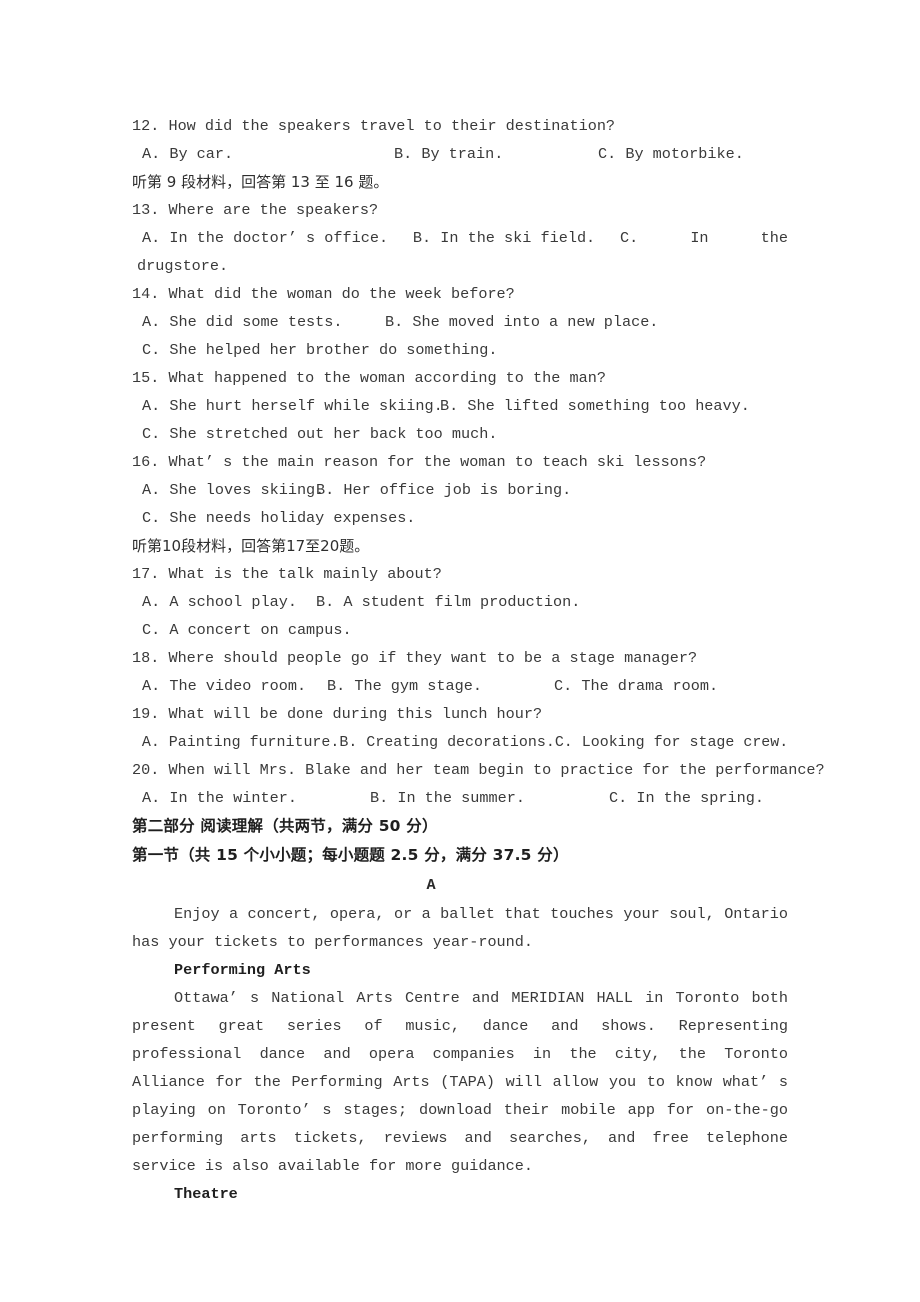 The image size is (920, 1302). What do you see at coordinates (242, 322) in the screenshot?
I see `option-14-a: A. She did some tests.` at bounding box center [242, 322].